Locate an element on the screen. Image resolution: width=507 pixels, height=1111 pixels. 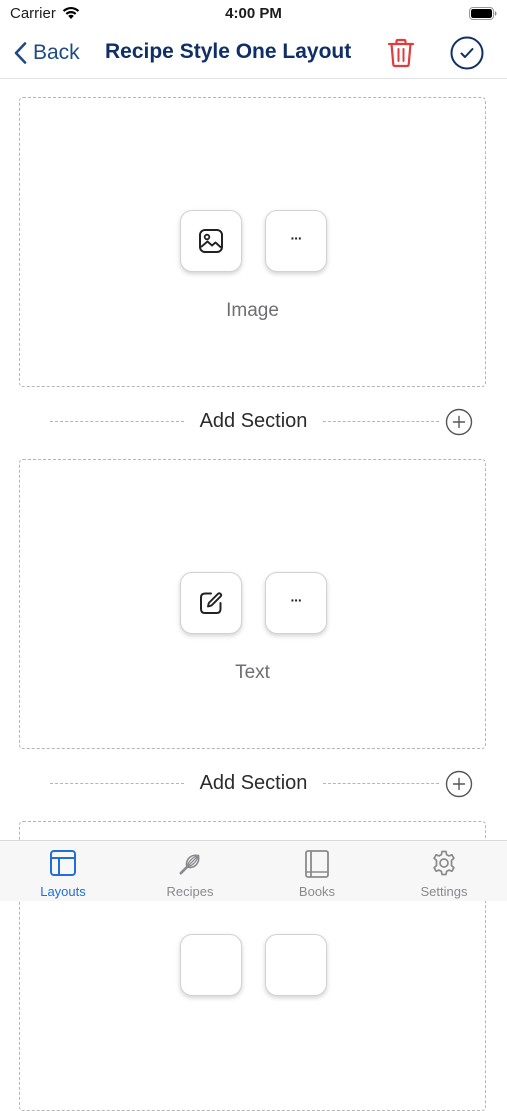
battery-icon is located at coordinates (483, 13).